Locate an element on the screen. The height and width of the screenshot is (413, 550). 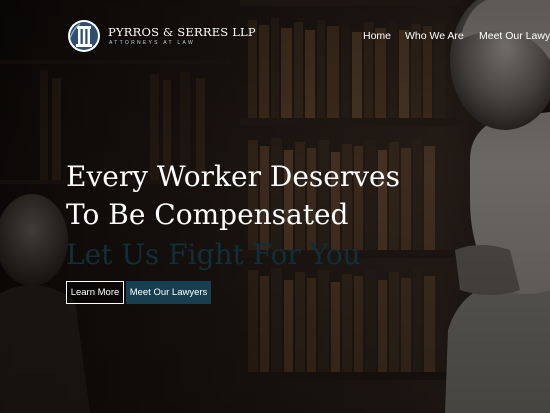
nav-item-who-we-are: Who We Are is located at coordinates (434, 36).